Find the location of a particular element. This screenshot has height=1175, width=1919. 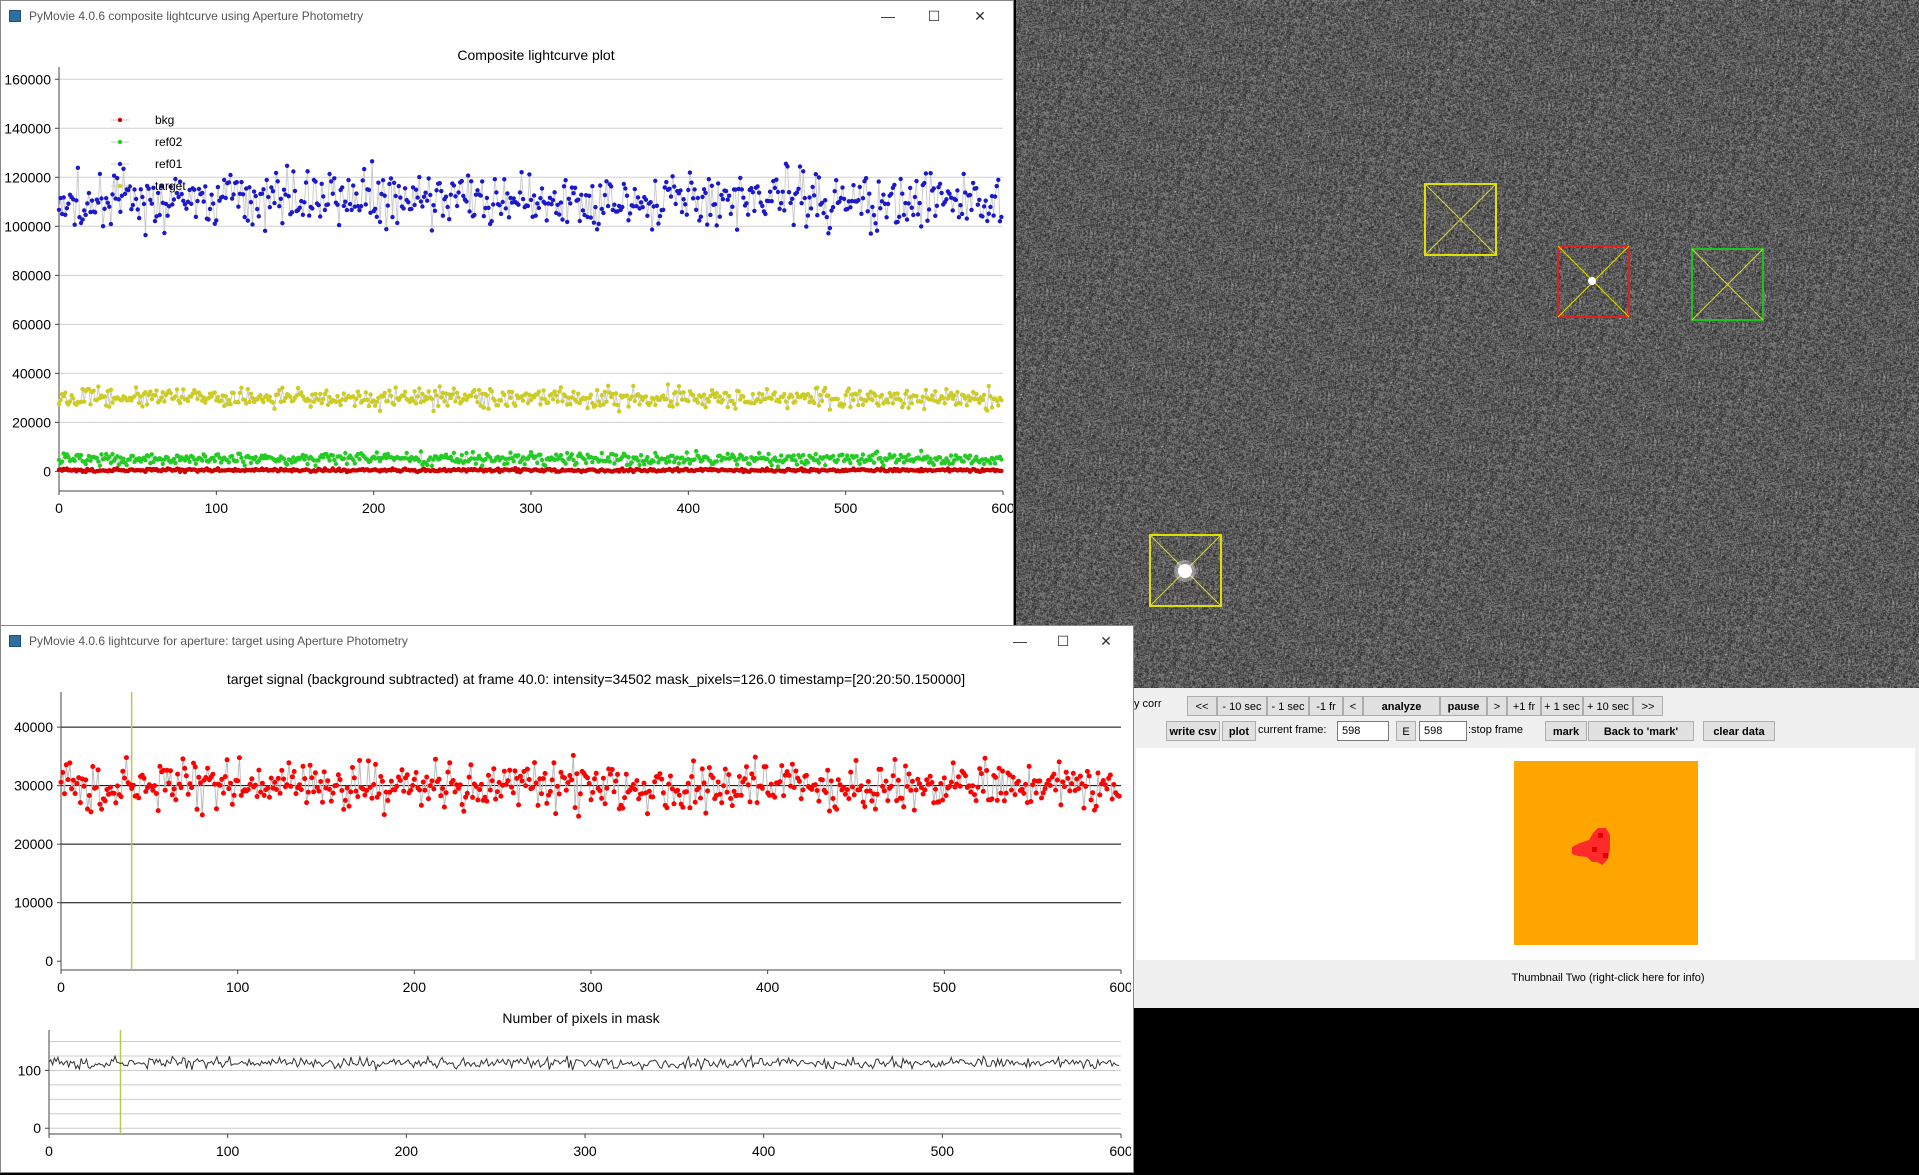

forward-fast-button: >> is located at coordinates (1648, 706).